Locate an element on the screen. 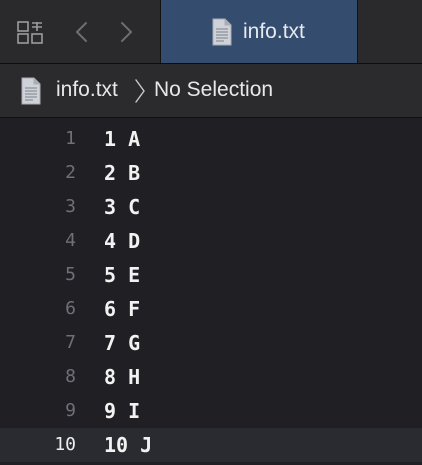 This screenshot has height=465, width=422. line-number: 3 is located at coordinates (70, 206).